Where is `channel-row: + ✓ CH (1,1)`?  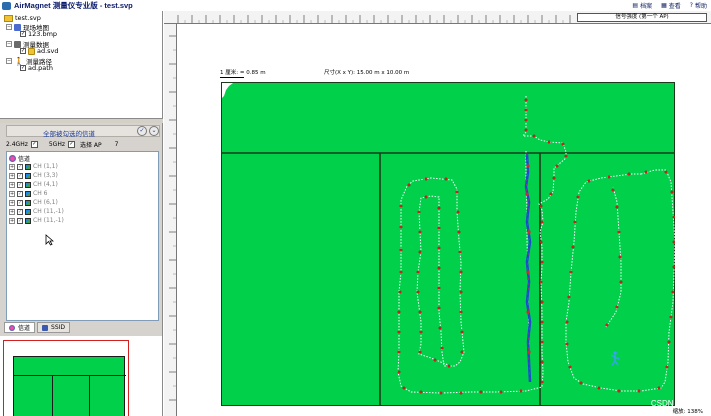
channel-row: + ✓ CH (1,1) is located at coordinates (33, 166).